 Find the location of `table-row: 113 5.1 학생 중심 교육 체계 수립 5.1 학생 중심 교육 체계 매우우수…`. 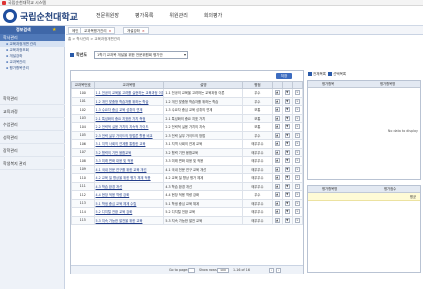

table-row: 113 5.1 학생 중심 교육 체계 수립 5.1 학생 중심 교육 체계 매우우수… is located at coordinates (187, 203).